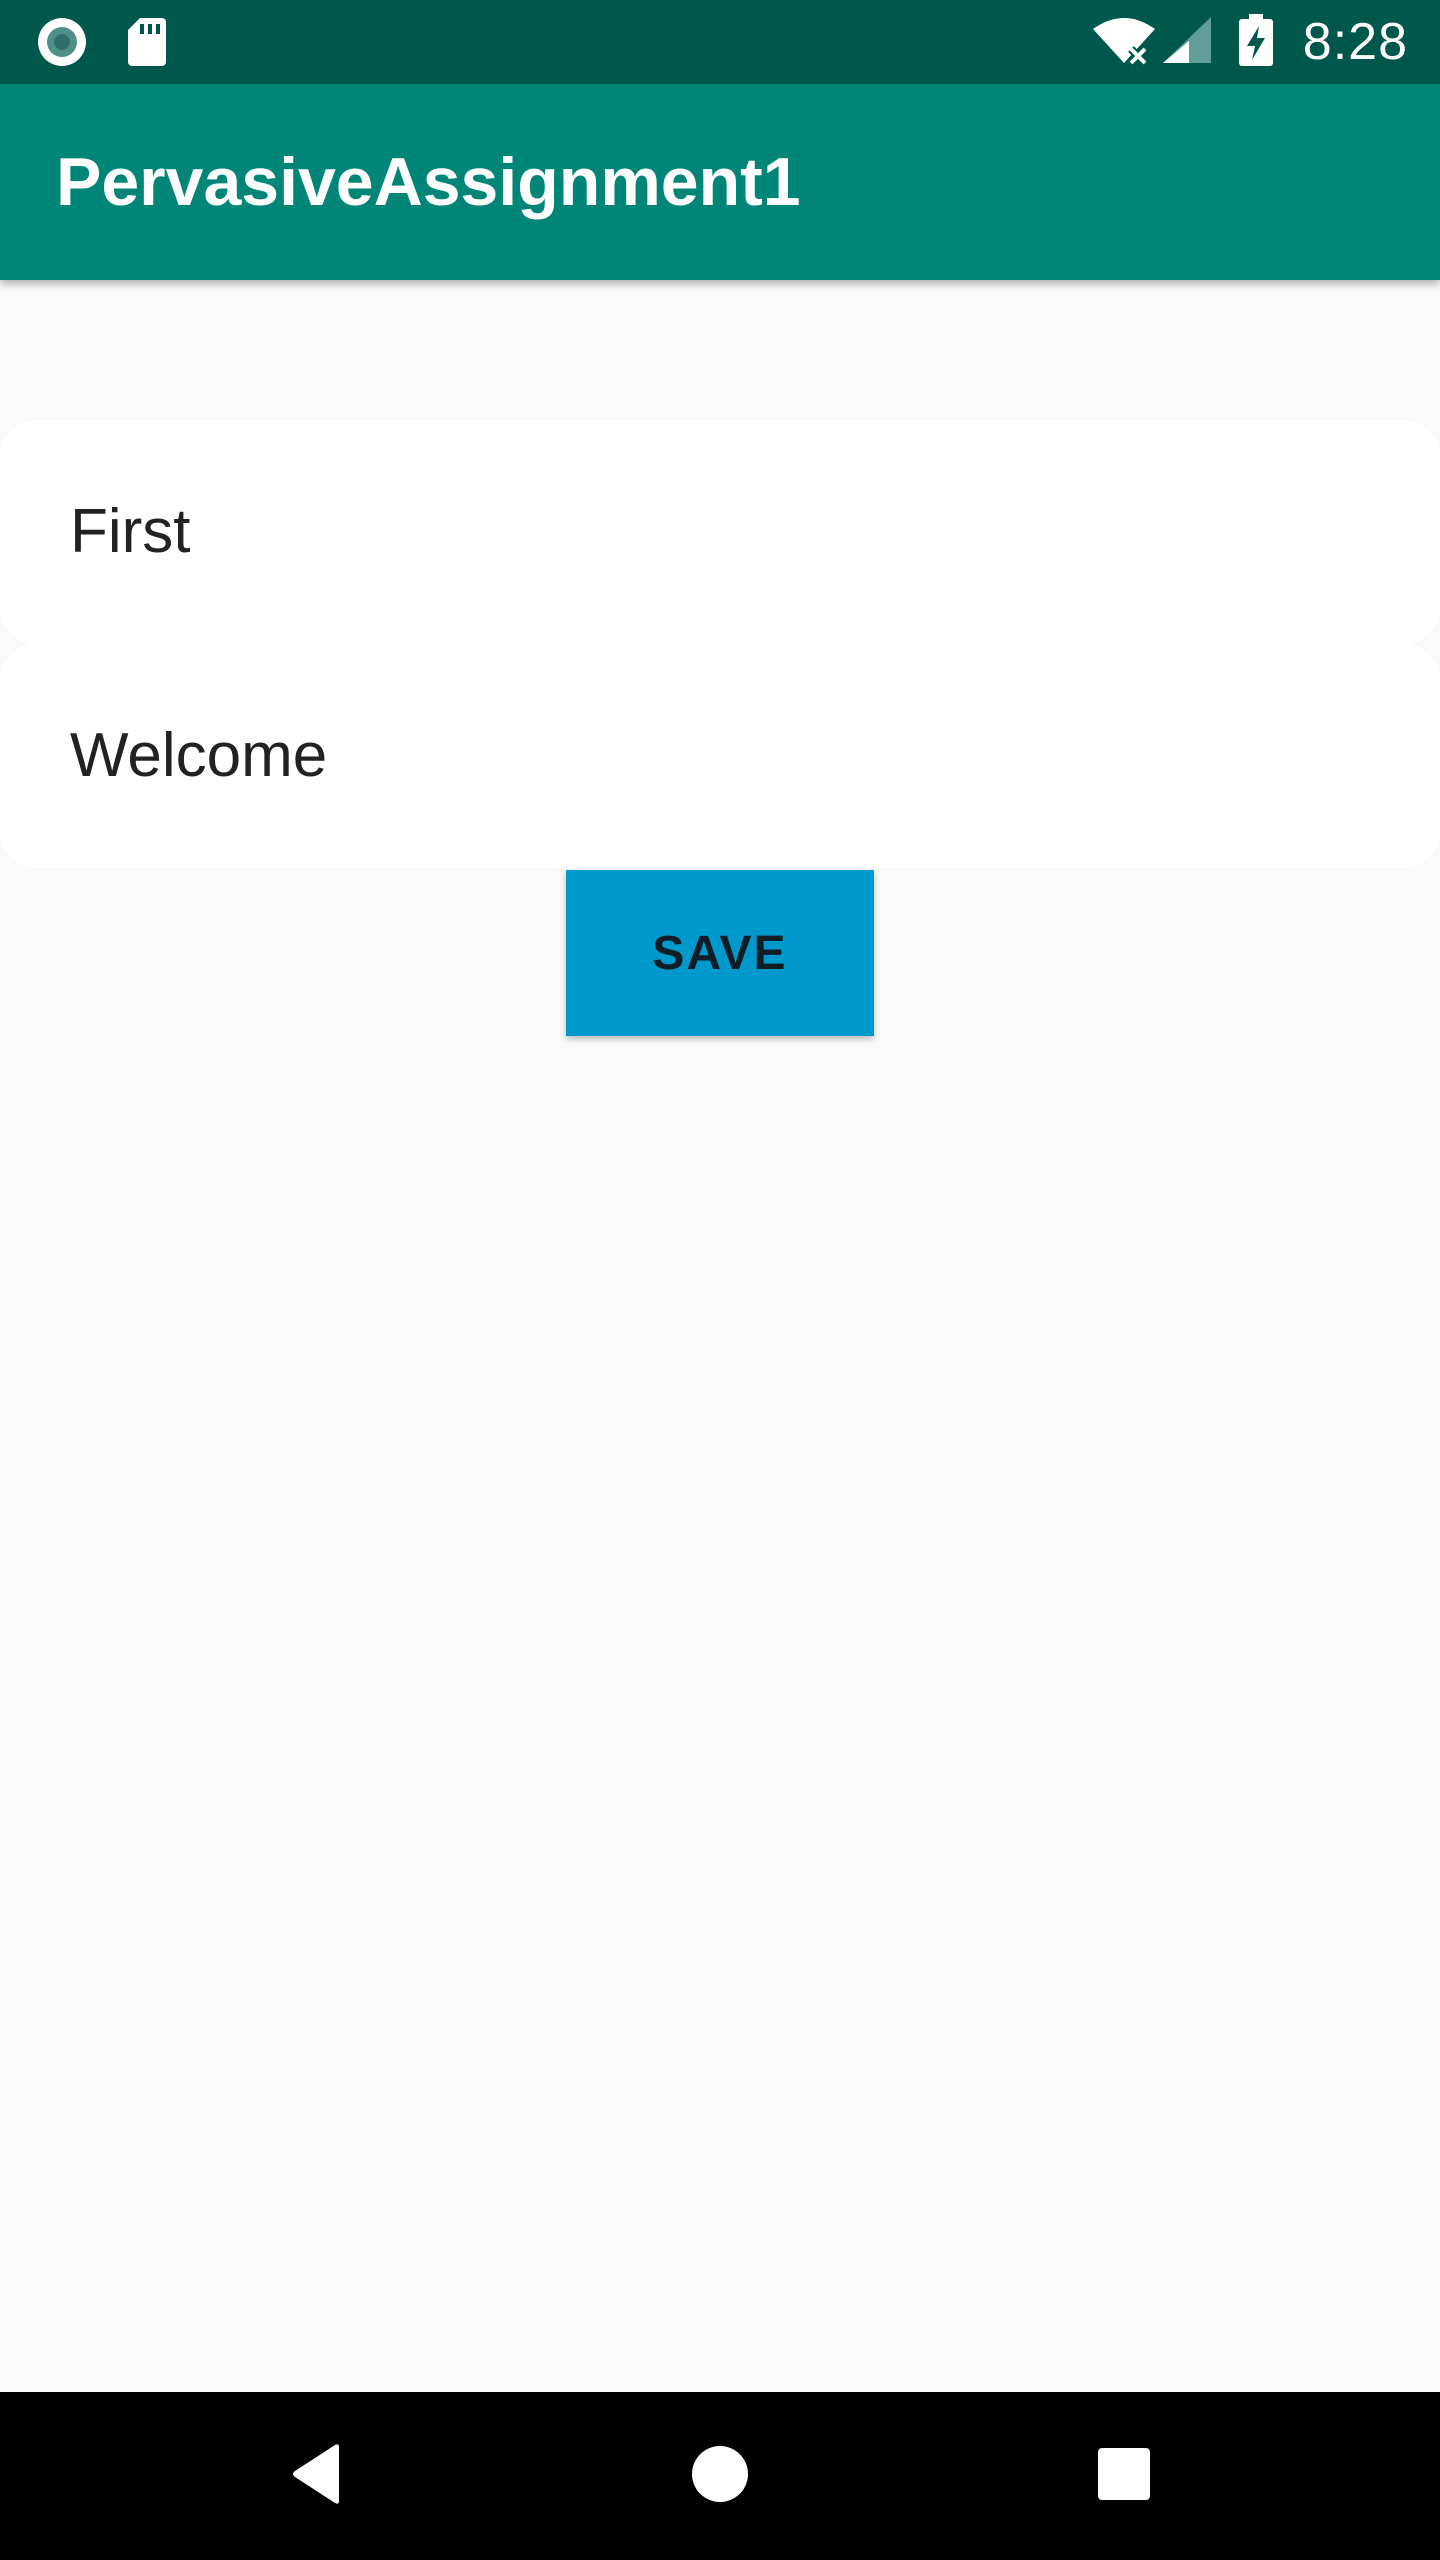  I want to click on status-bar-right: 8:28, so click(1249, 42).